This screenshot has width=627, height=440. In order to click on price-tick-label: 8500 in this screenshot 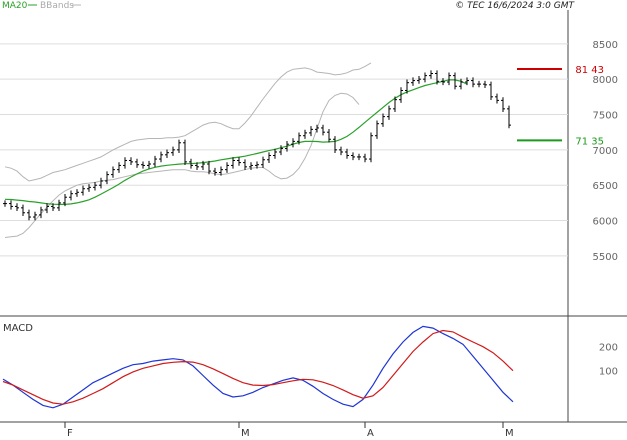, I will do `click(605, 45)`.